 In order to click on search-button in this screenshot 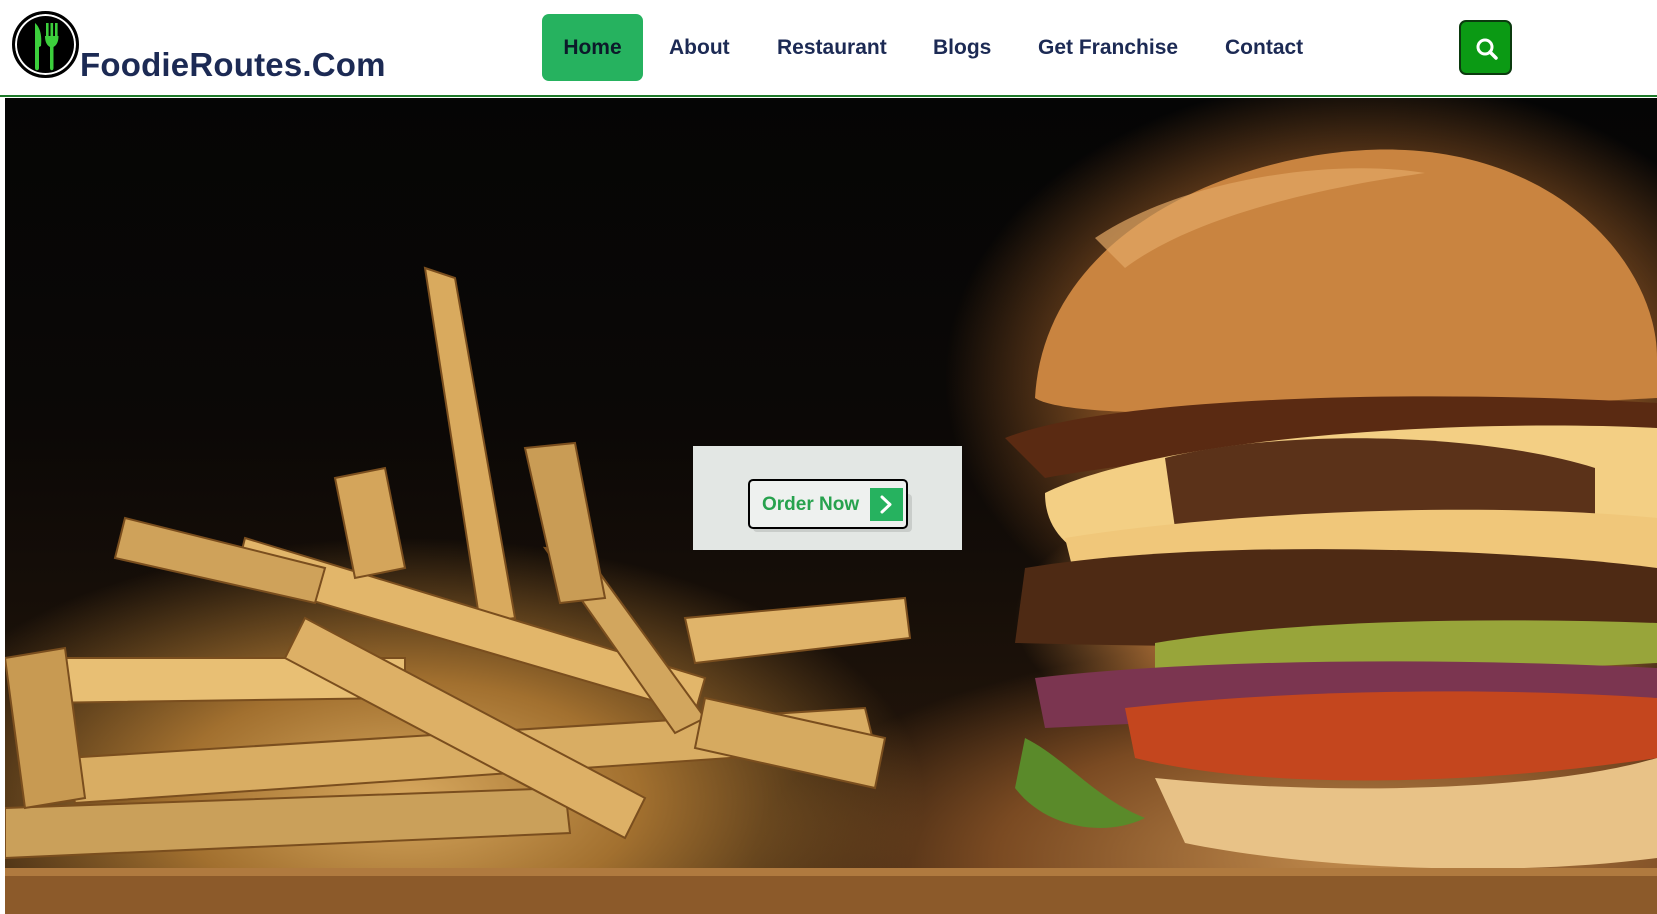, I will do `click(1485, 47)`.